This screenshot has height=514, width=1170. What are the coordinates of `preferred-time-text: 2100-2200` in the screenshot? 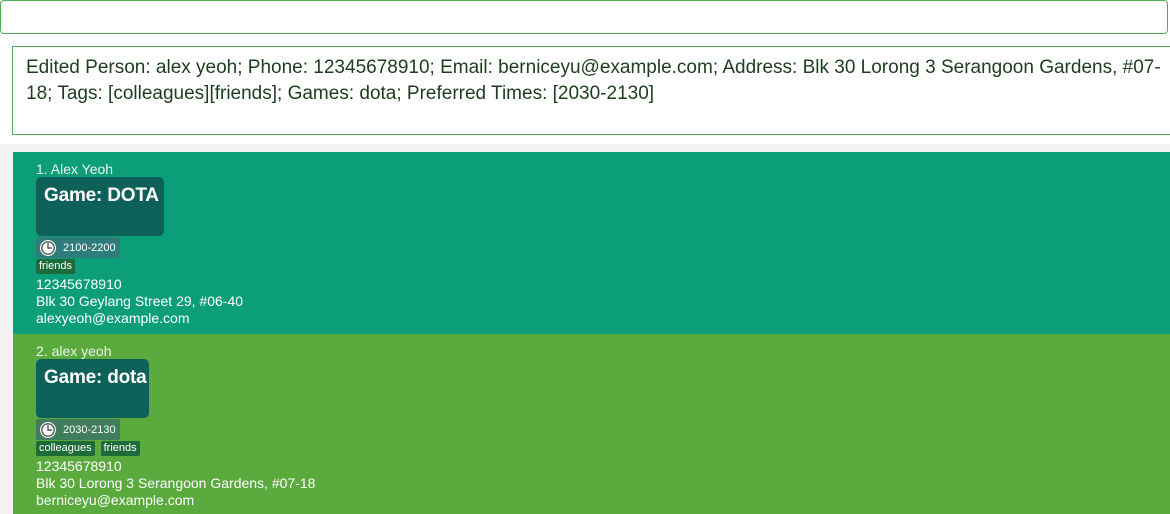 It's located at (89, 247).